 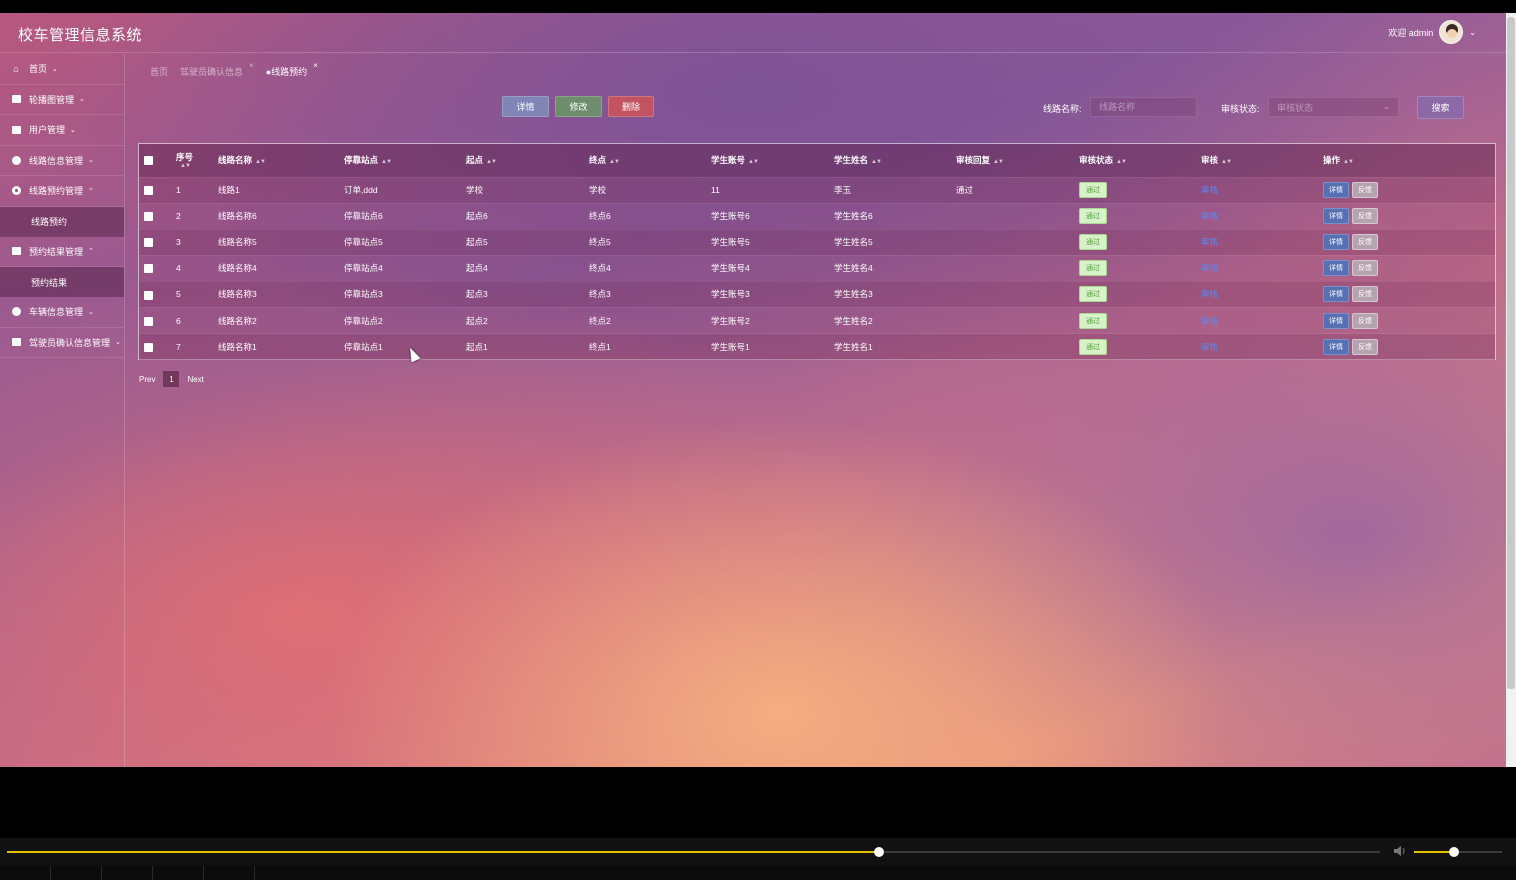 I want to click on chevron-down-icon: ⌄, so click(x=1472, y=32).